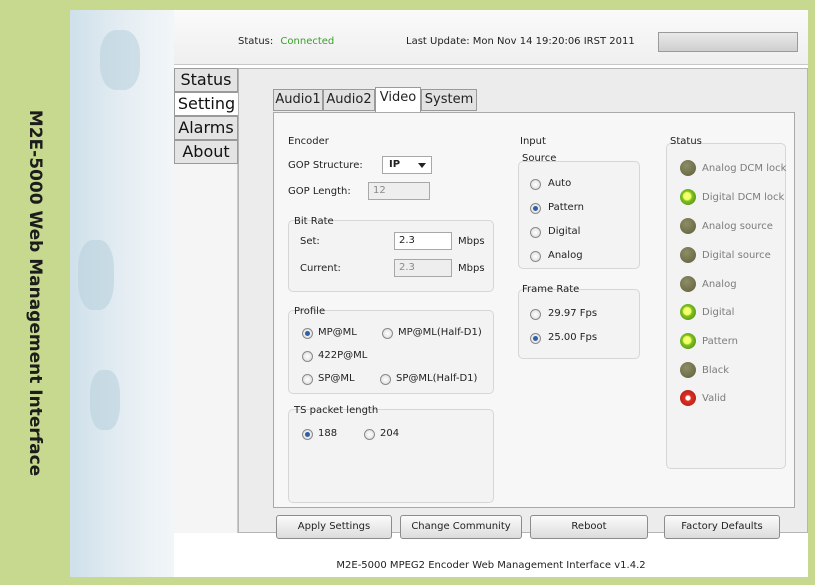 This screenshot has width=815, height=585. I want to click on bitrate-group, so click(391, 256).